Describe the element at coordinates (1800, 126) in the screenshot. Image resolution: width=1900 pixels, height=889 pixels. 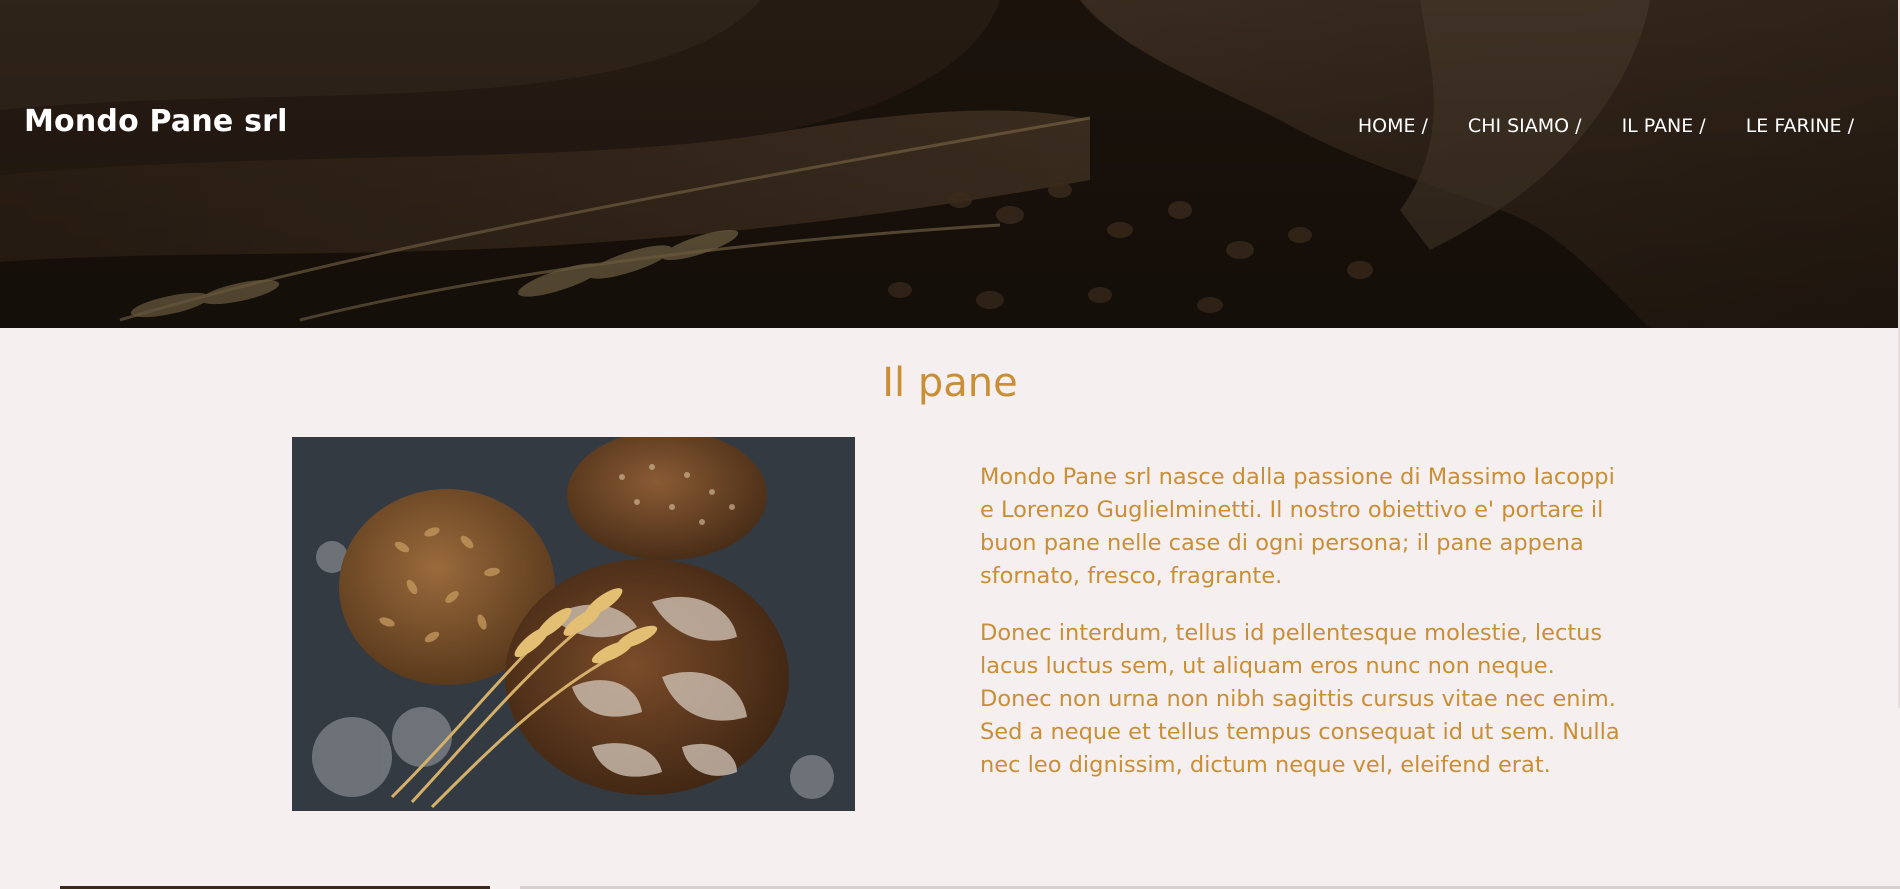
I see `nav-le-farine: LE FARINE /` at that location.